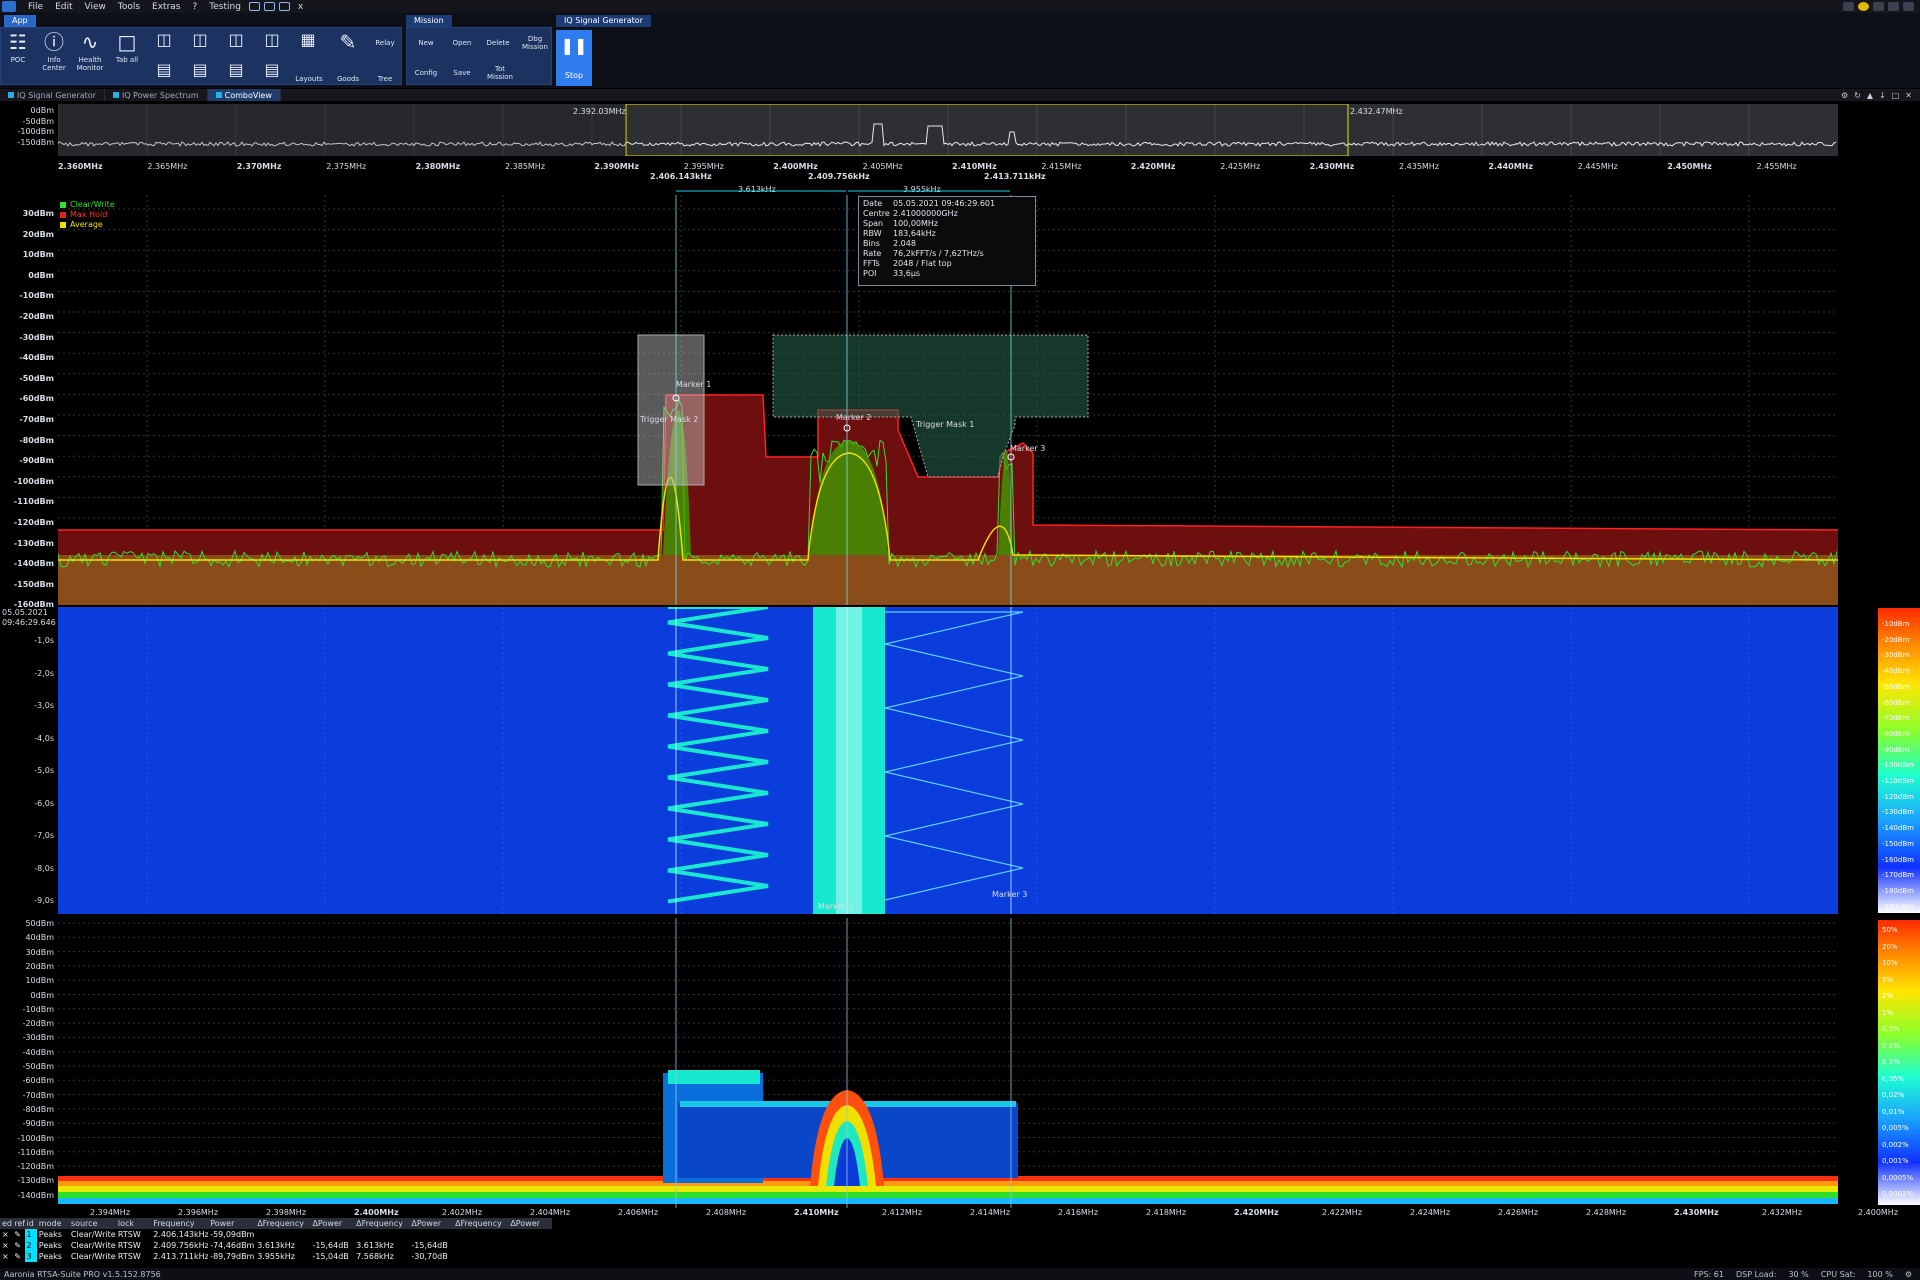 The image size is (1920, 1280). I want to click on legend-max-hold: Max Hold, so click(88, 215).